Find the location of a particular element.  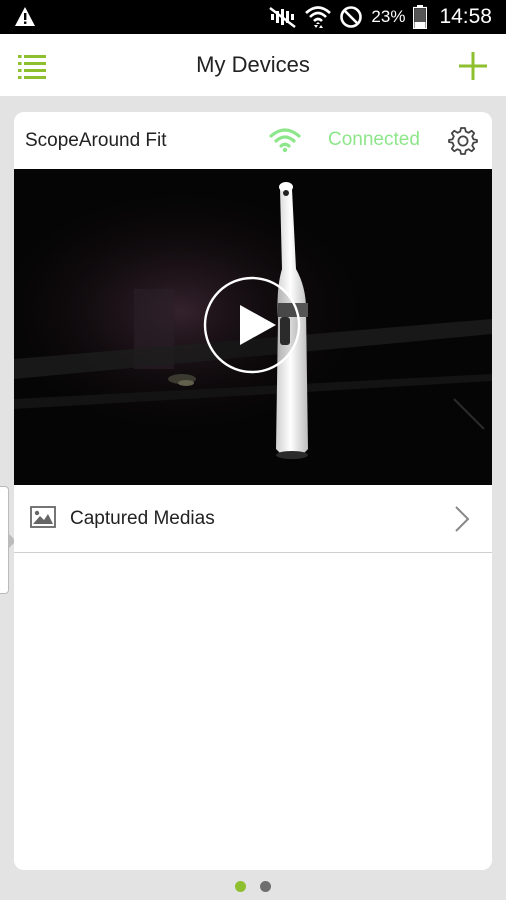

clock: 14:58 is located at coordinates (465, 16).